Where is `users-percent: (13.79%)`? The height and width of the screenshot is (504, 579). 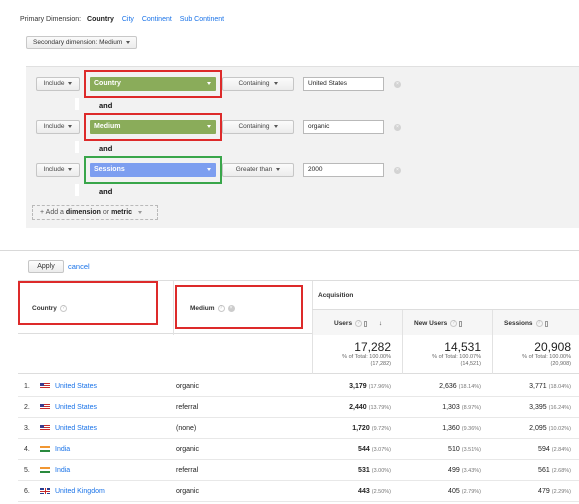 users-percent: (13.79%) is located at coordinates (379, 408).